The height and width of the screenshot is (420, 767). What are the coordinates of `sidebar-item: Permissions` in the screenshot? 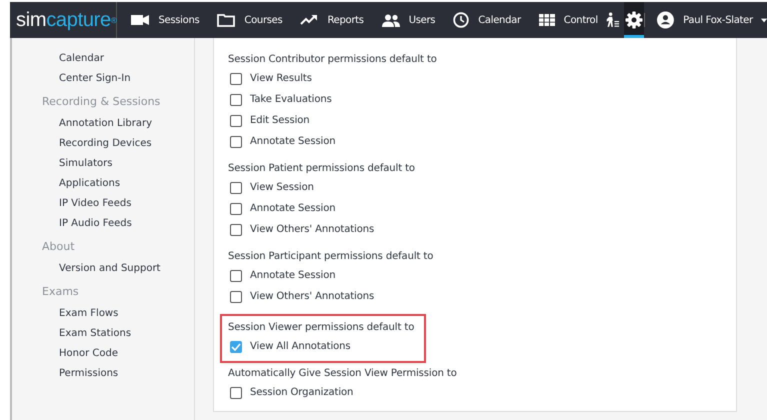 It's located at (80, 374).